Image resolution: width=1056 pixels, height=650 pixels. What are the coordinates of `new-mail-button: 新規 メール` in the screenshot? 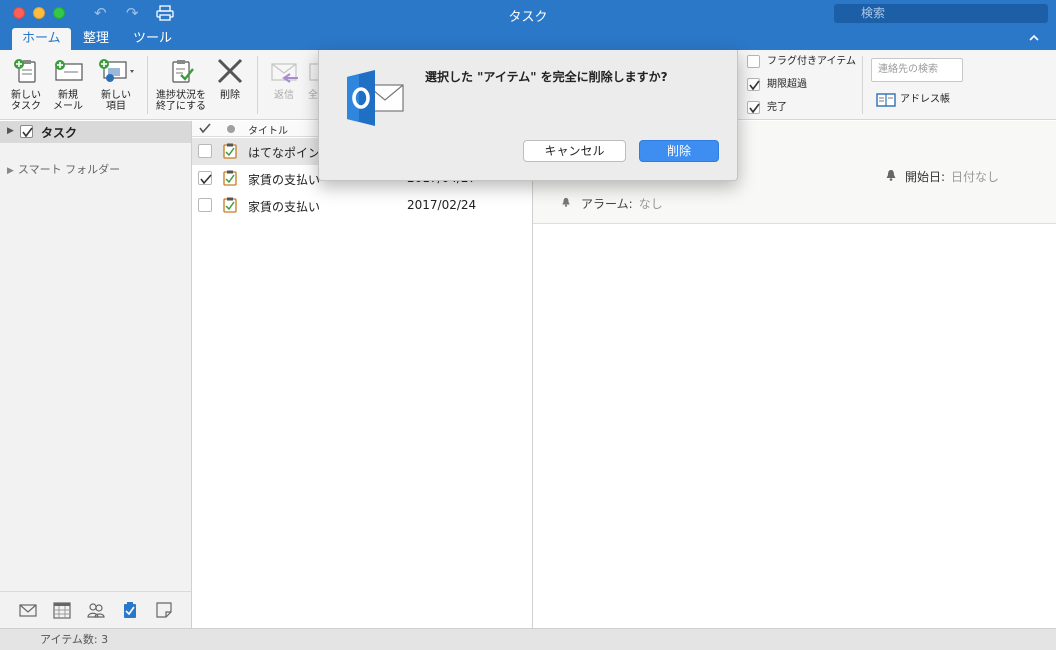 It's located at (68, 84).